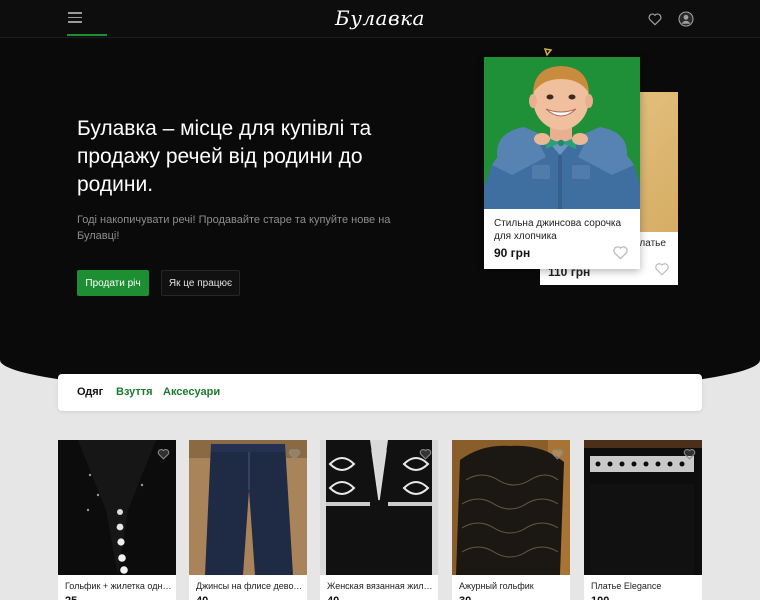  I want to click on product-price: 30, so click(465, 597).